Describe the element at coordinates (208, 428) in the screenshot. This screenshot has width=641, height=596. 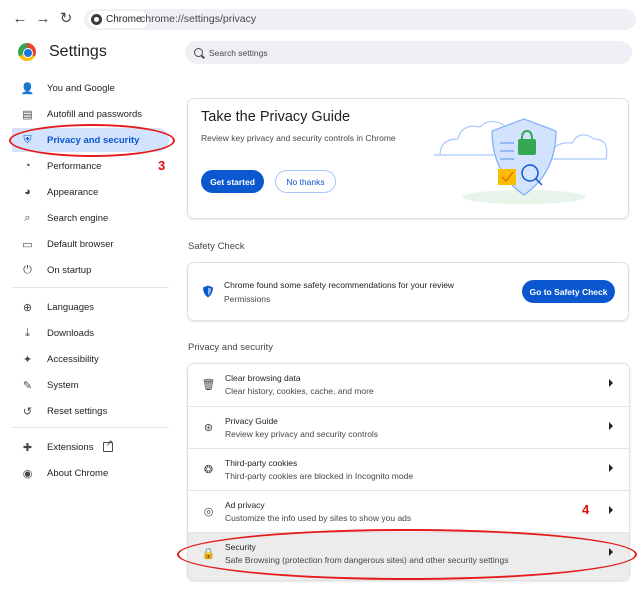
I see `compass-icon: ⊛` at that location.